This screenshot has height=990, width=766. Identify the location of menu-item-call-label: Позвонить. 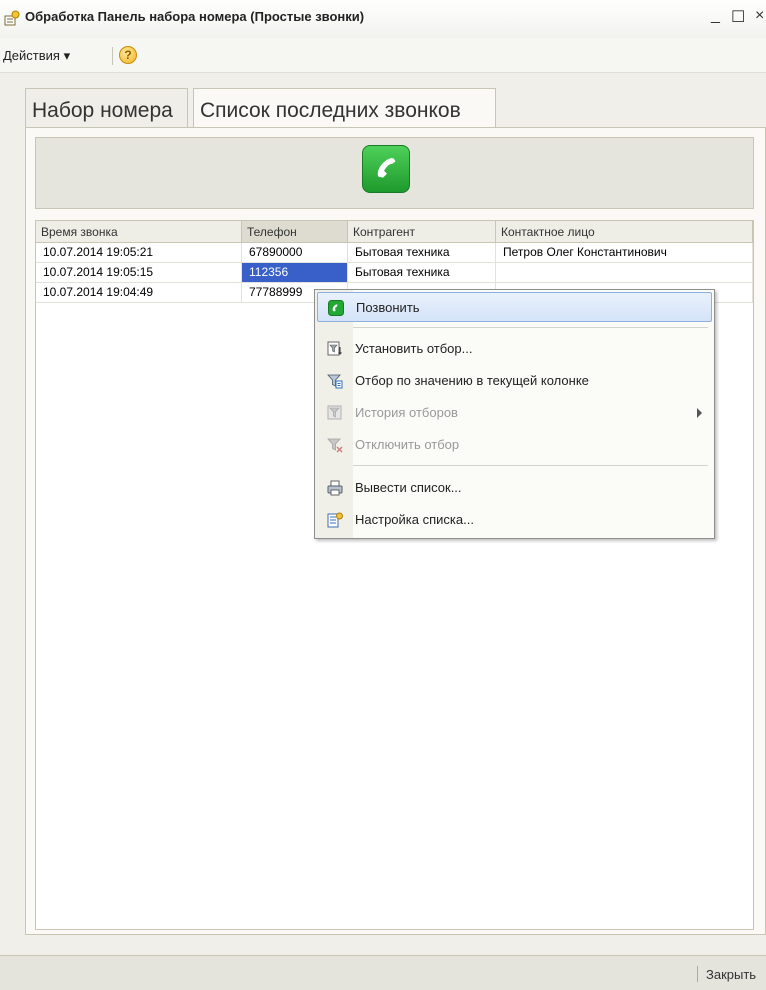
(388, 307).